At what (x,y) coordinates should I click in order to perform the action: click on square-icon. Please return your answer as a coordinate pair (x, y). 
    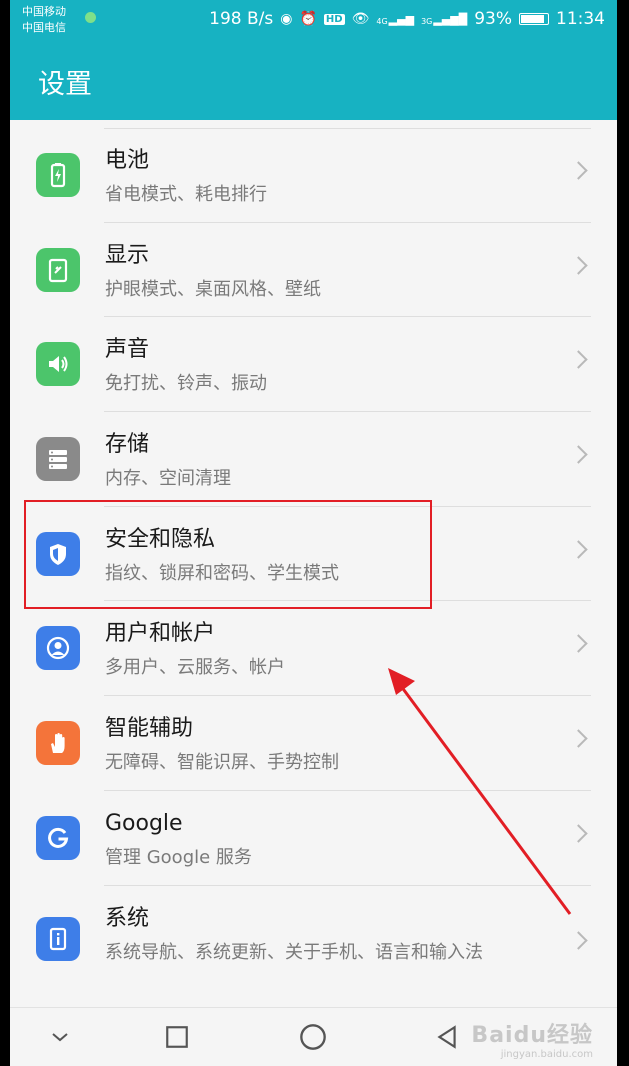
    Looking at the image, I should click on (177, 1037).